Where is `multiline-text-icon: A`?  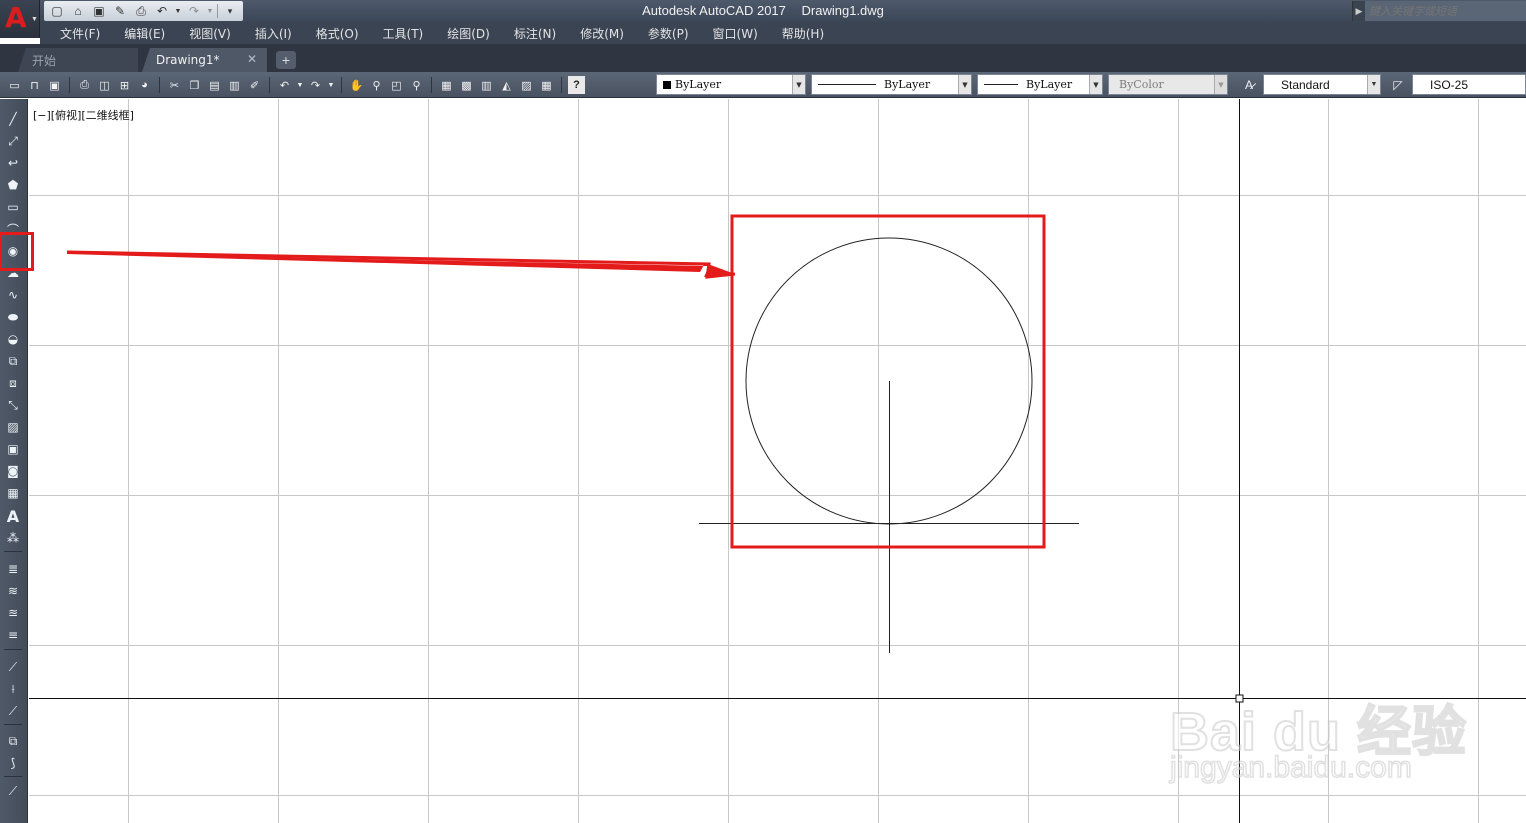
multiline-text-icon: A is located at coordinates (13, 516).